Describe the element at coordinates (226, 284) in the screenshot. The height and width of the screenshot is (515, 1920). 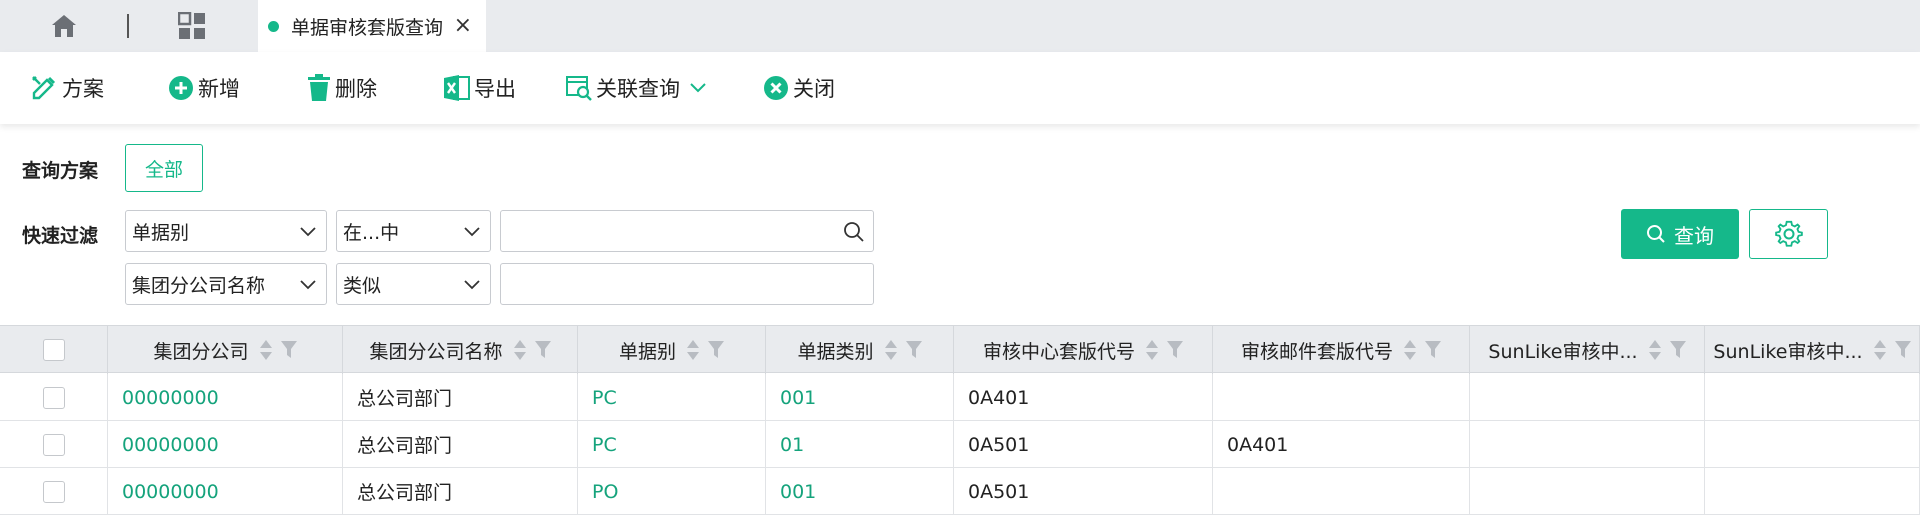
I see `filter2-field-select: 集团分公司名称` at that location.